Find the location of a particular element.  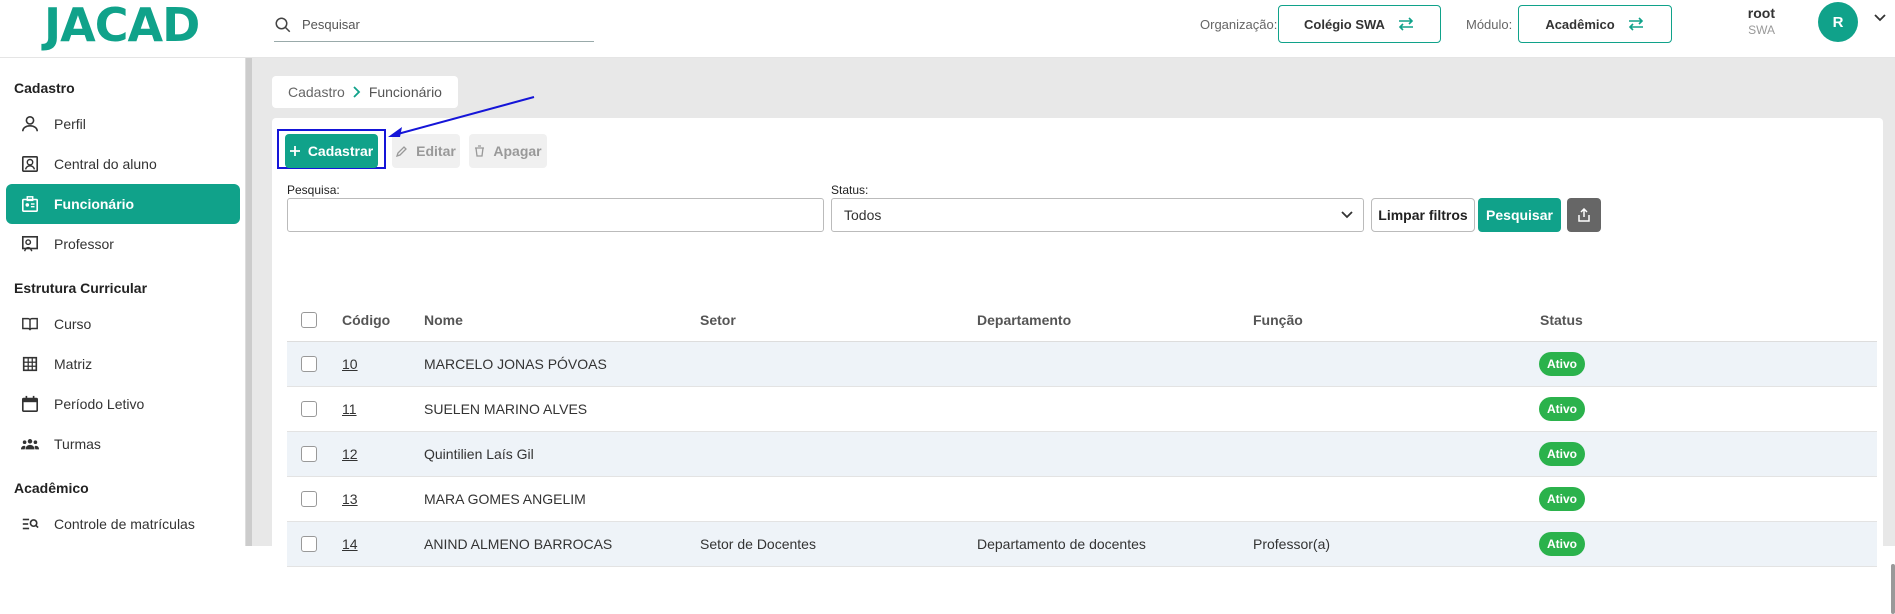

sidebar-item-label: Curso is located at coordinates (73, 324).